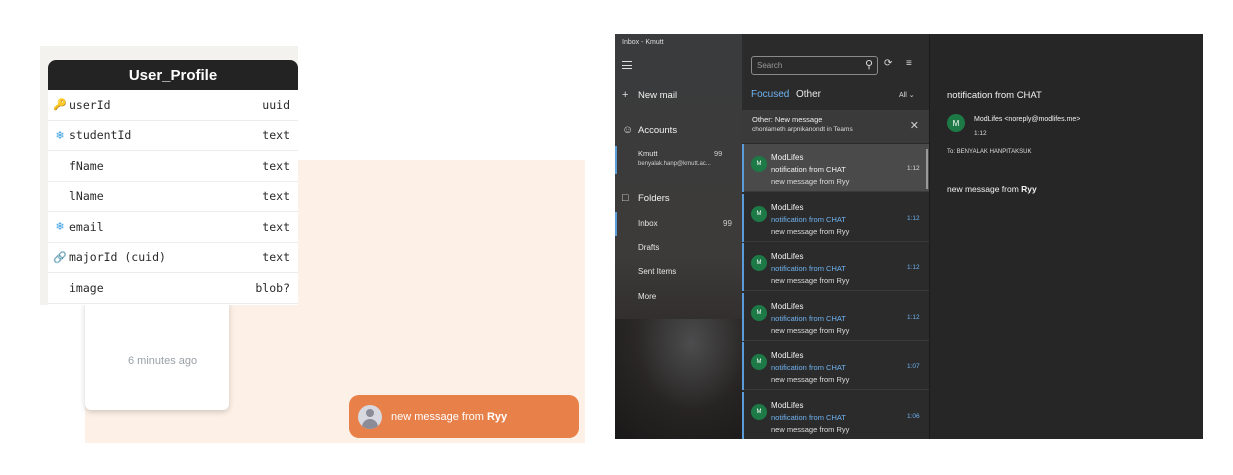 Image resolution: width=1233 pixels, height=475 pixels. I want to click on sync-icon: ⟳, so click(888, 63).